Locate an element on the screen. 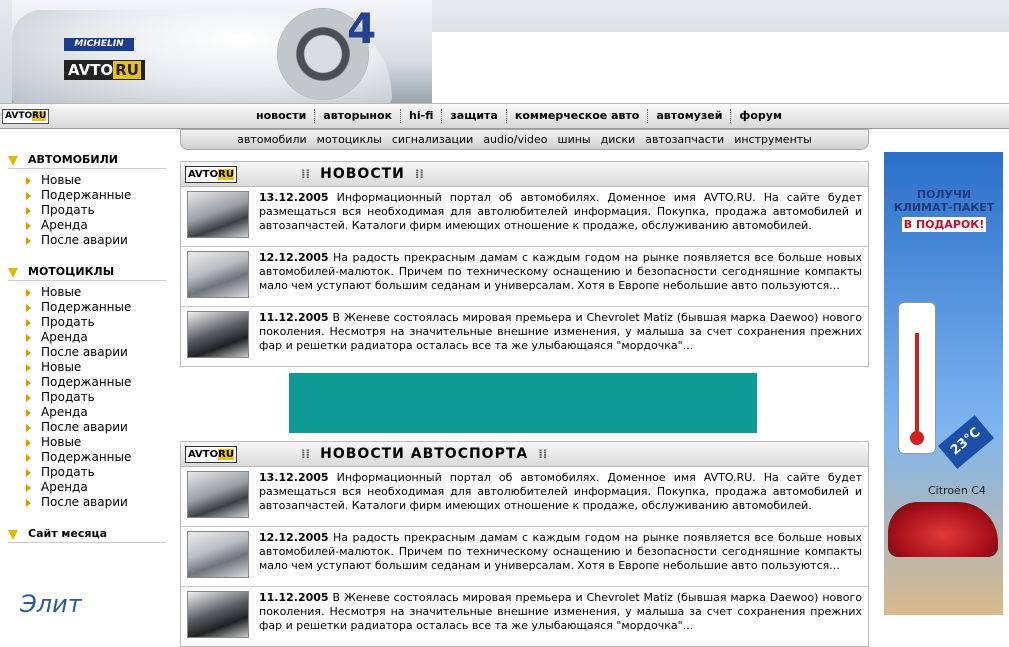  sport-title-text: НОВОСТИ АВТОСПОРТА is located at coordinates (424, 454).